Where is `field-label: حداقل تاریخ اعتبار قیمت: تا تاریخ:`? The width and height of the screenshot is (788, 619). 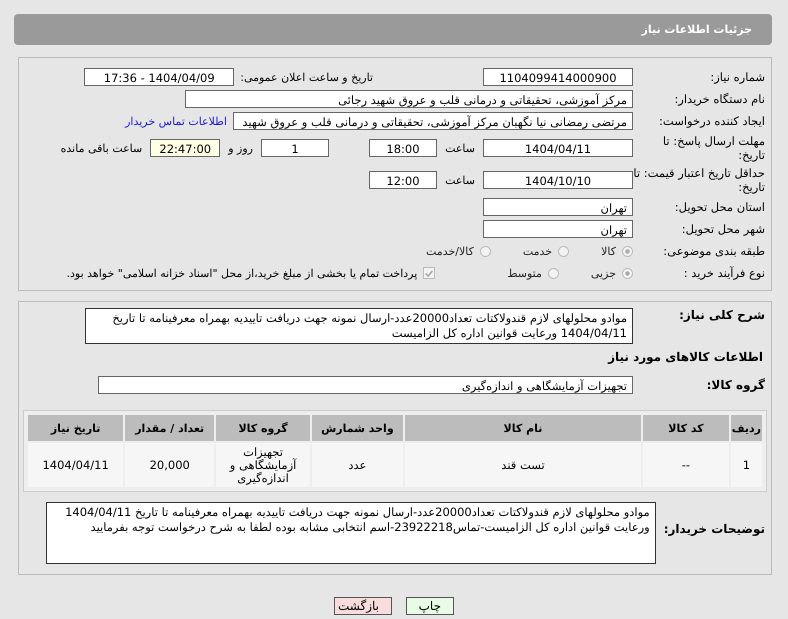
field-label: حداقل تاریخ اعتبار قیمت: تا تاریخ: is located at coordinates (699, 180).